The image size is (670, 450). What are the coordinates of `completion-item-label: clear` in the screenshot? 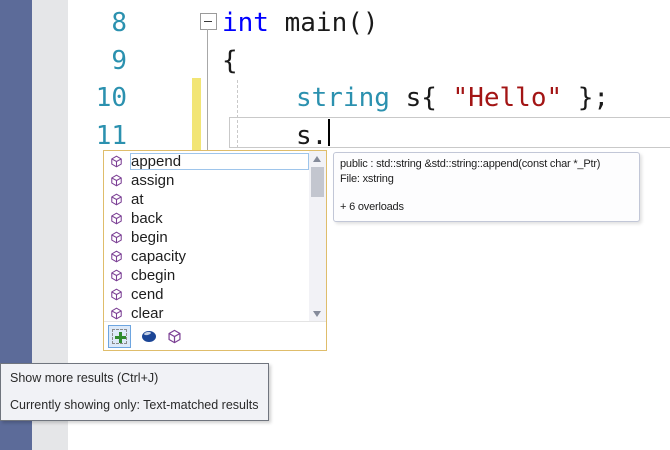 It's located at (147, 313).